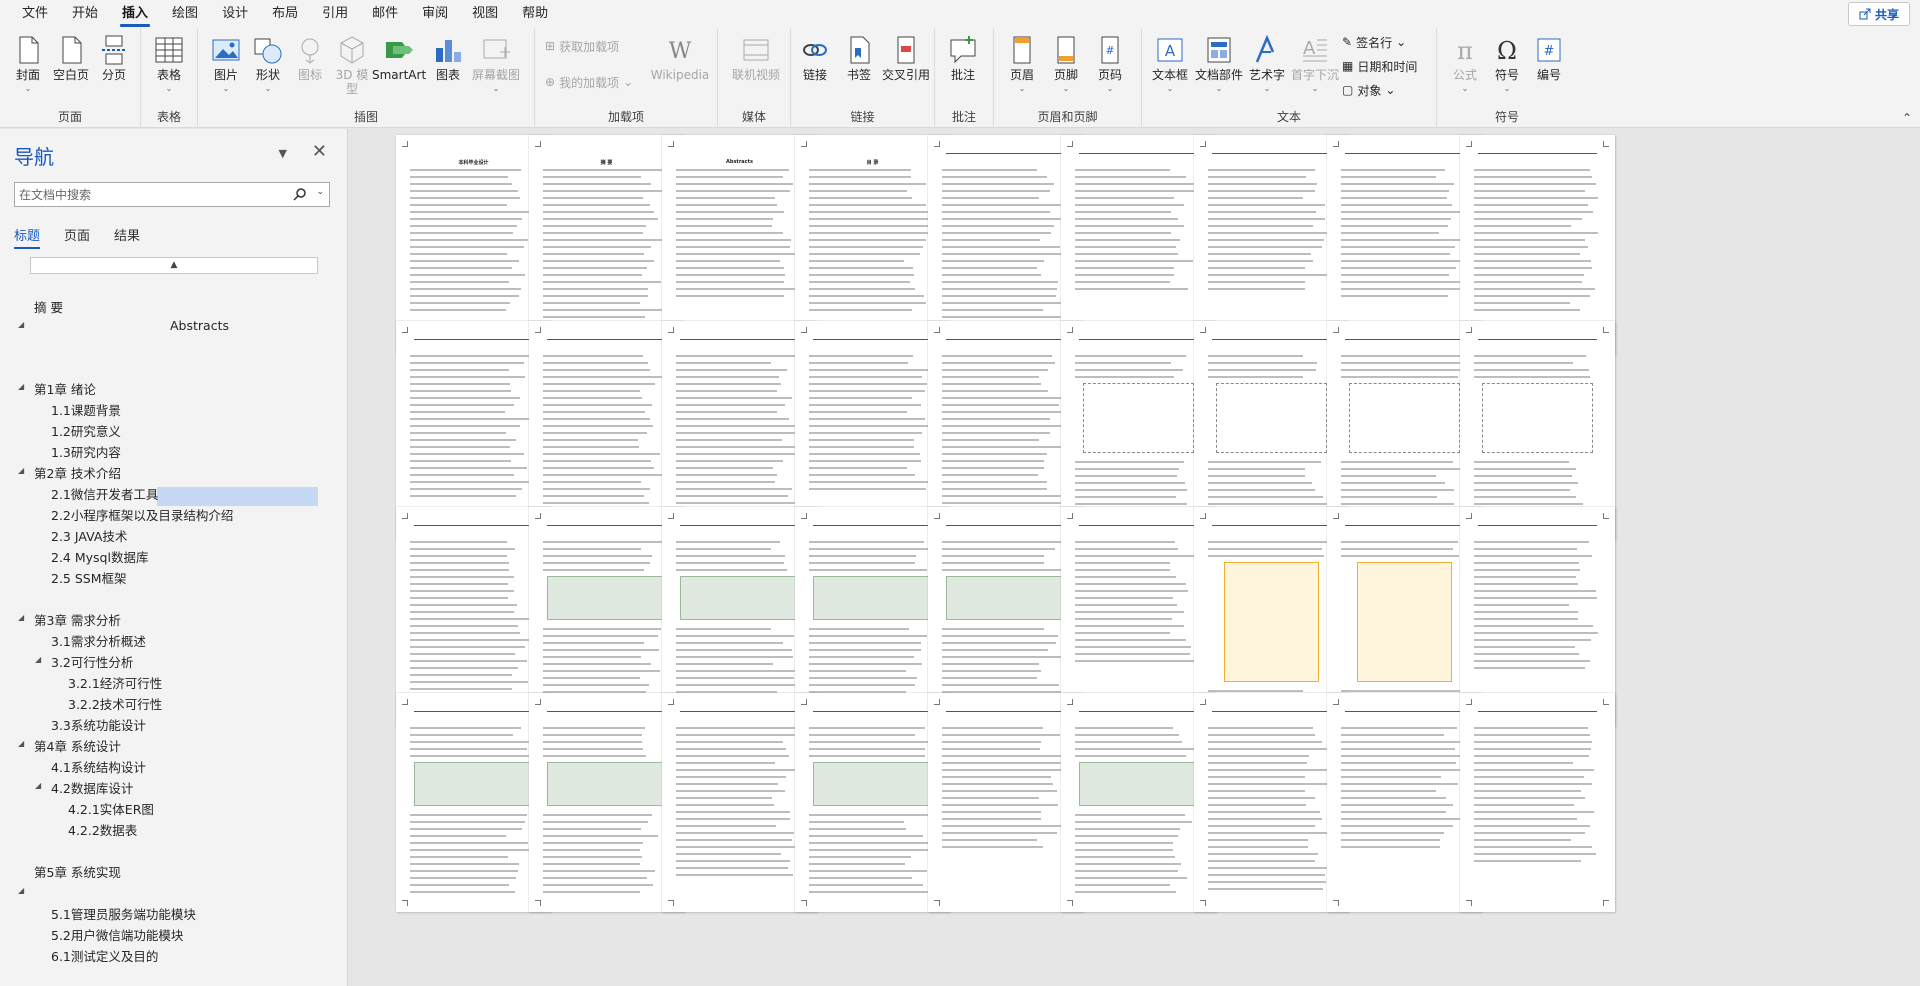  What do you see at coordinates (104, 493) in the screenshot?
I see `nav-heading-2-1: 2.1微信开发者工具` at bounding box center [104, 493].